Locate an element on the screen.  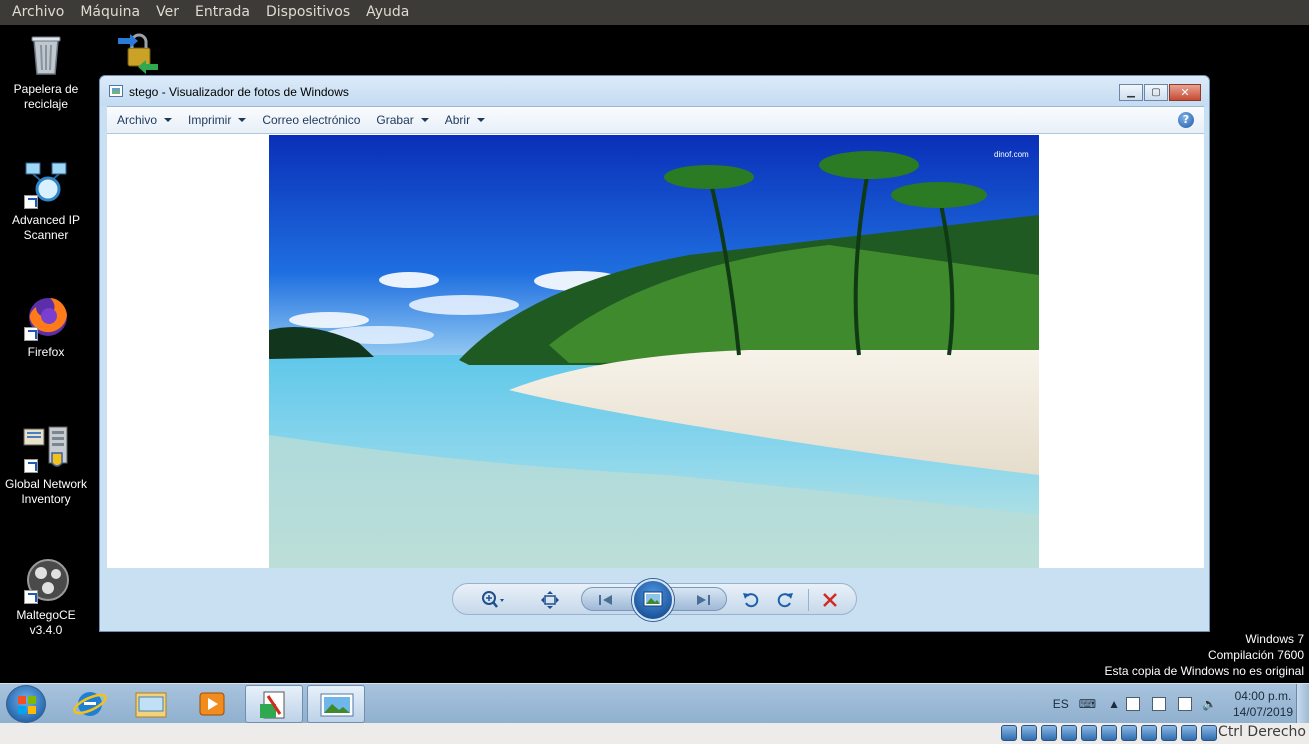
action-center-icon is located at coordinates (1132, 704).